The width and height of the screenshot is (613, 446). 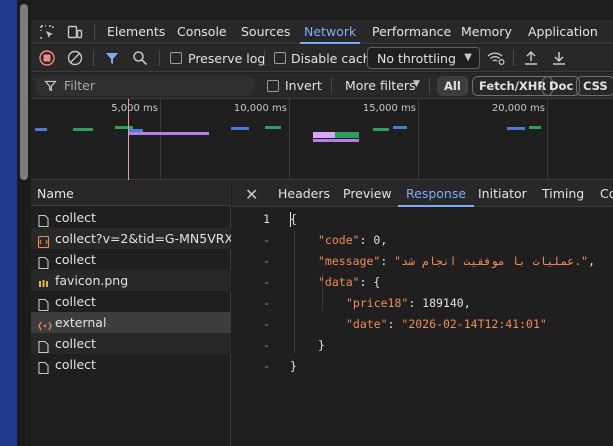 I want to click on json-line: }, so click(x=293, y=366).